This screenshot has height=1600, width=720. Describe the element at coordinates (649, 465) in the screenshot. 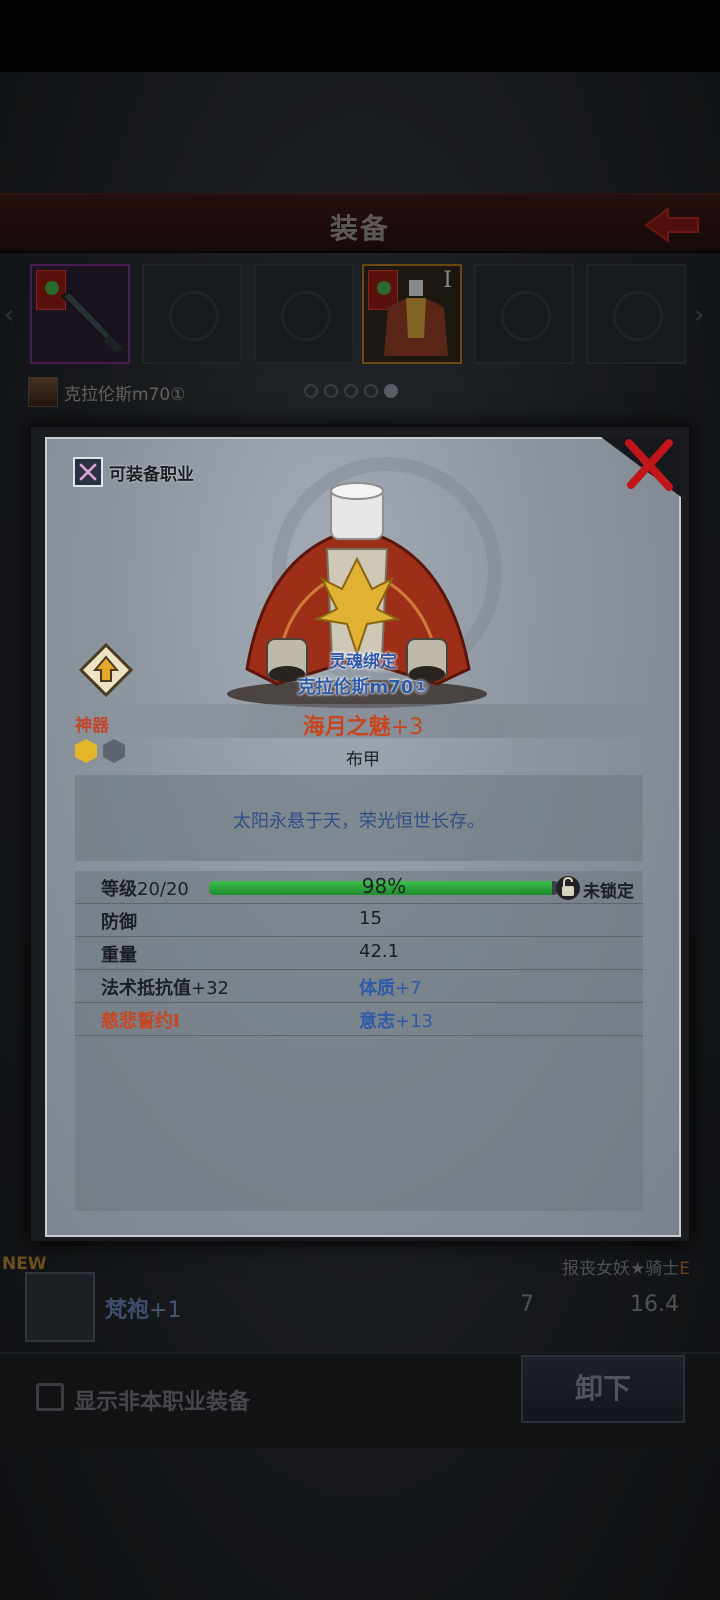

I see `close-icon` at that location.